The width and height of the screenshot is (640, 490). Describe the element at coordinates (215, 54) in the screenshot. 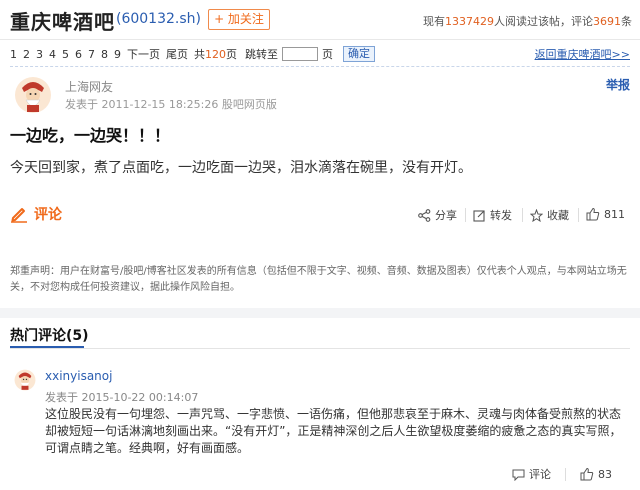

I see `total-pages: 120` at that location.